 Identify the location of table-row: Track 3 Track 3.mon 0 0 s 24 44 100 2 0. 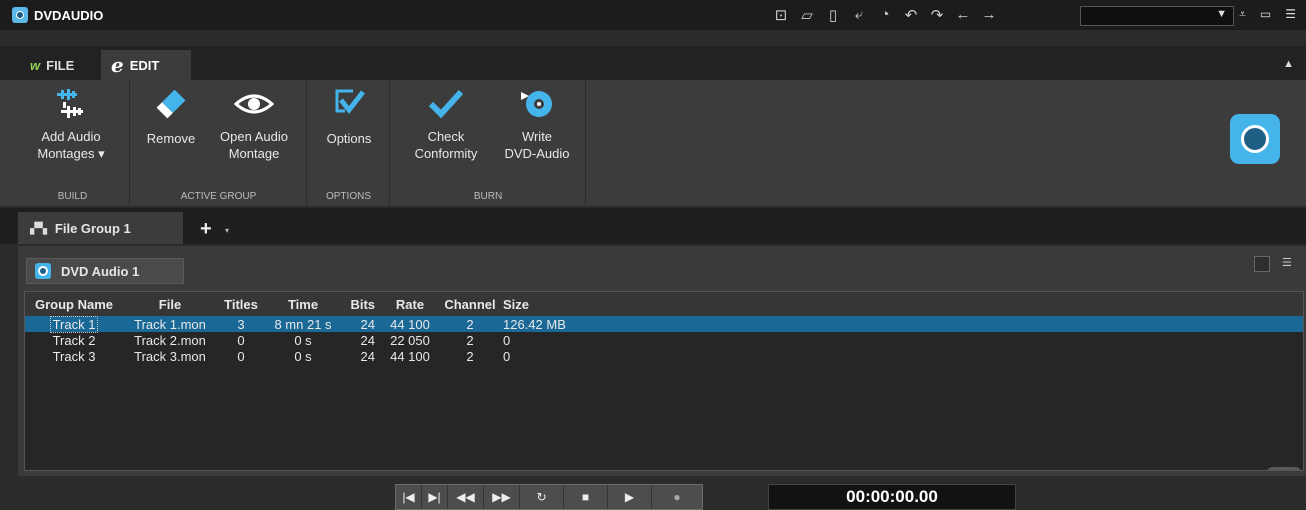
(664, 356).